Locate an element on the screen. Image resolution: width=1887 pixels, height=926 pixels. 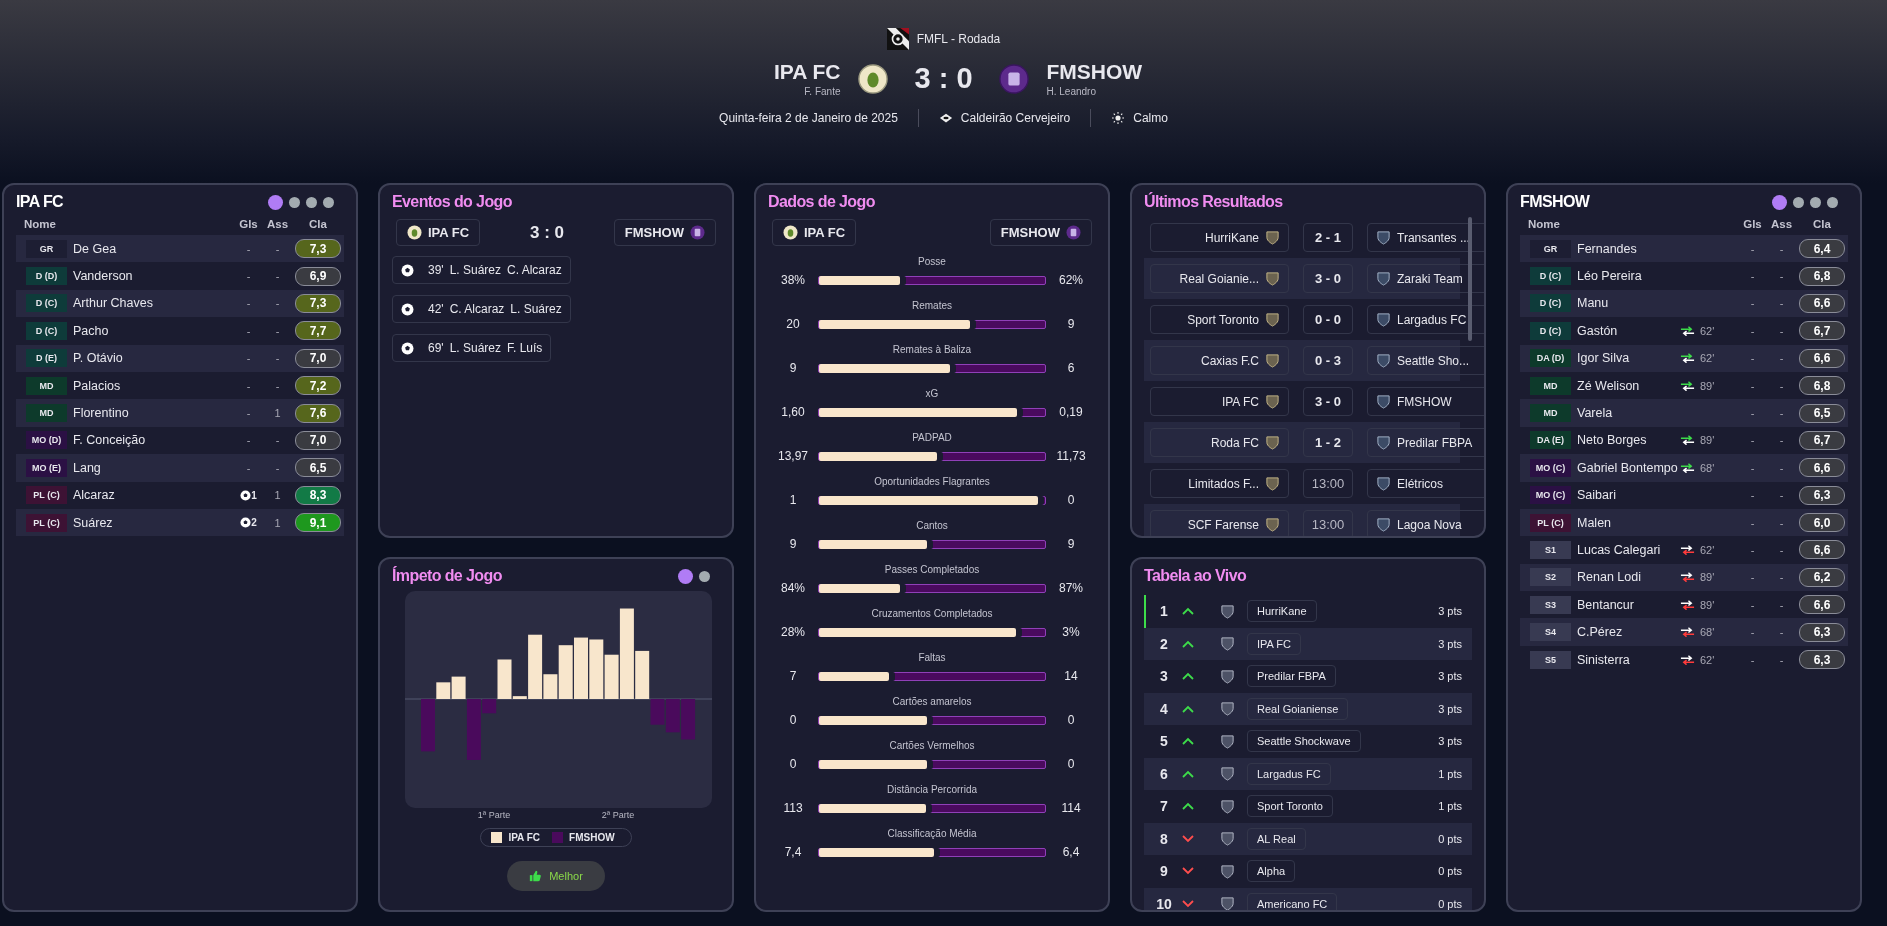
home-team-chip: HurriKane is located at coordinates (1219, 237).